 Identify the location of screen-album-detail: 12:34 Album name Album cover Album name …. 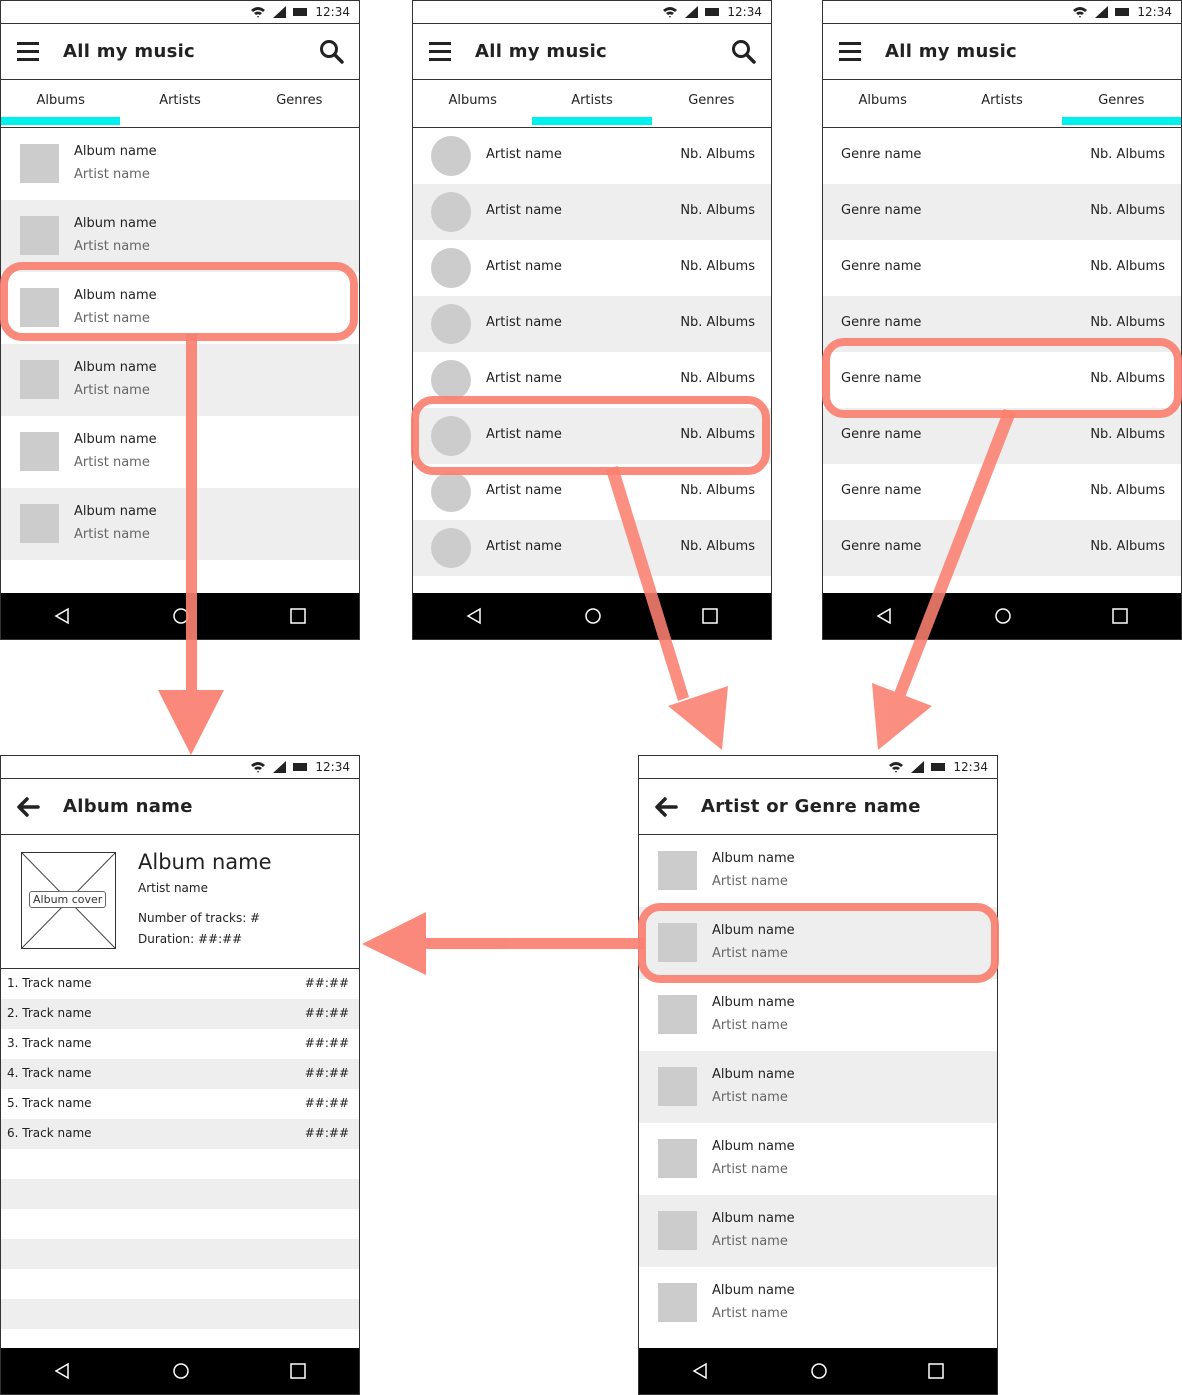
(180, 1075).